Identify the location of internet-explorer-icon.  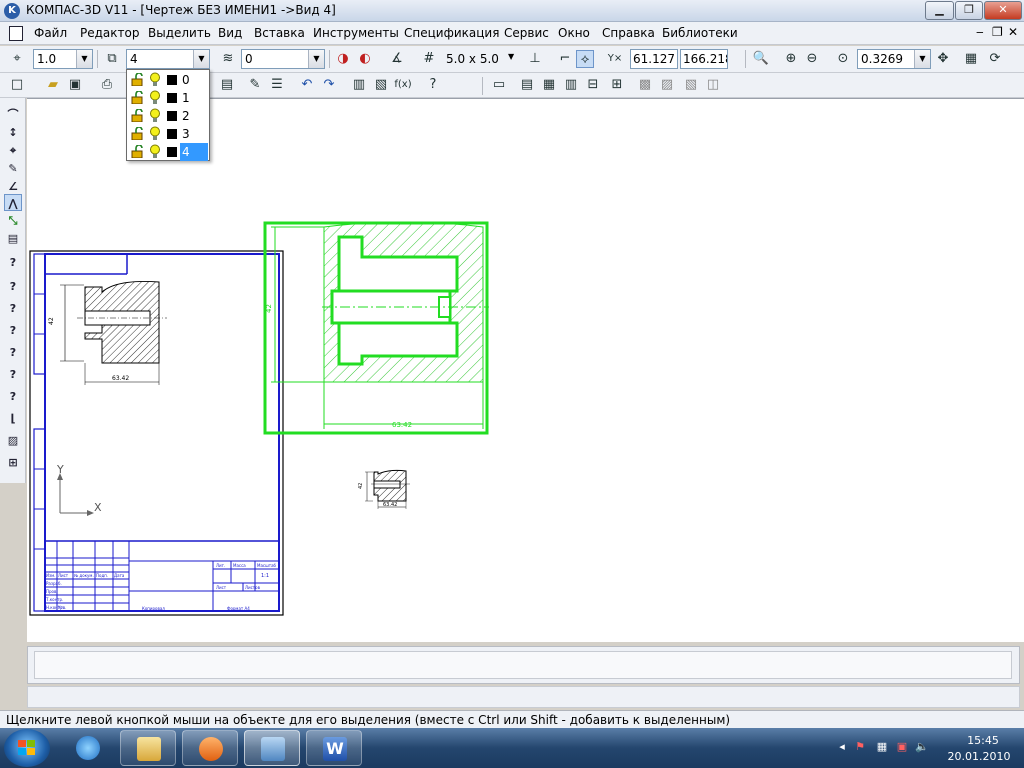
(88, 748).